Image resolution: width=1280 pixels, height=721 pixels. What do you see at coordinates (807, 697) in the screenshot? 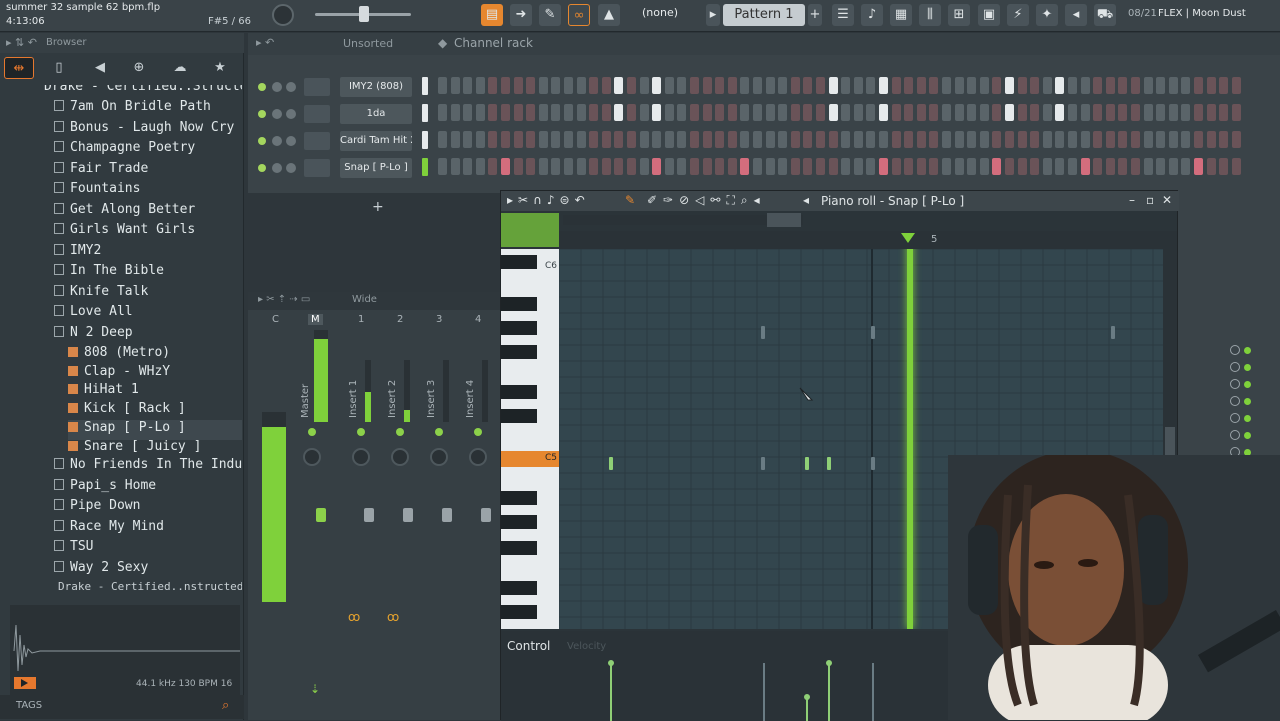
I see `velocity-handle` at bounding box center [807, 697].